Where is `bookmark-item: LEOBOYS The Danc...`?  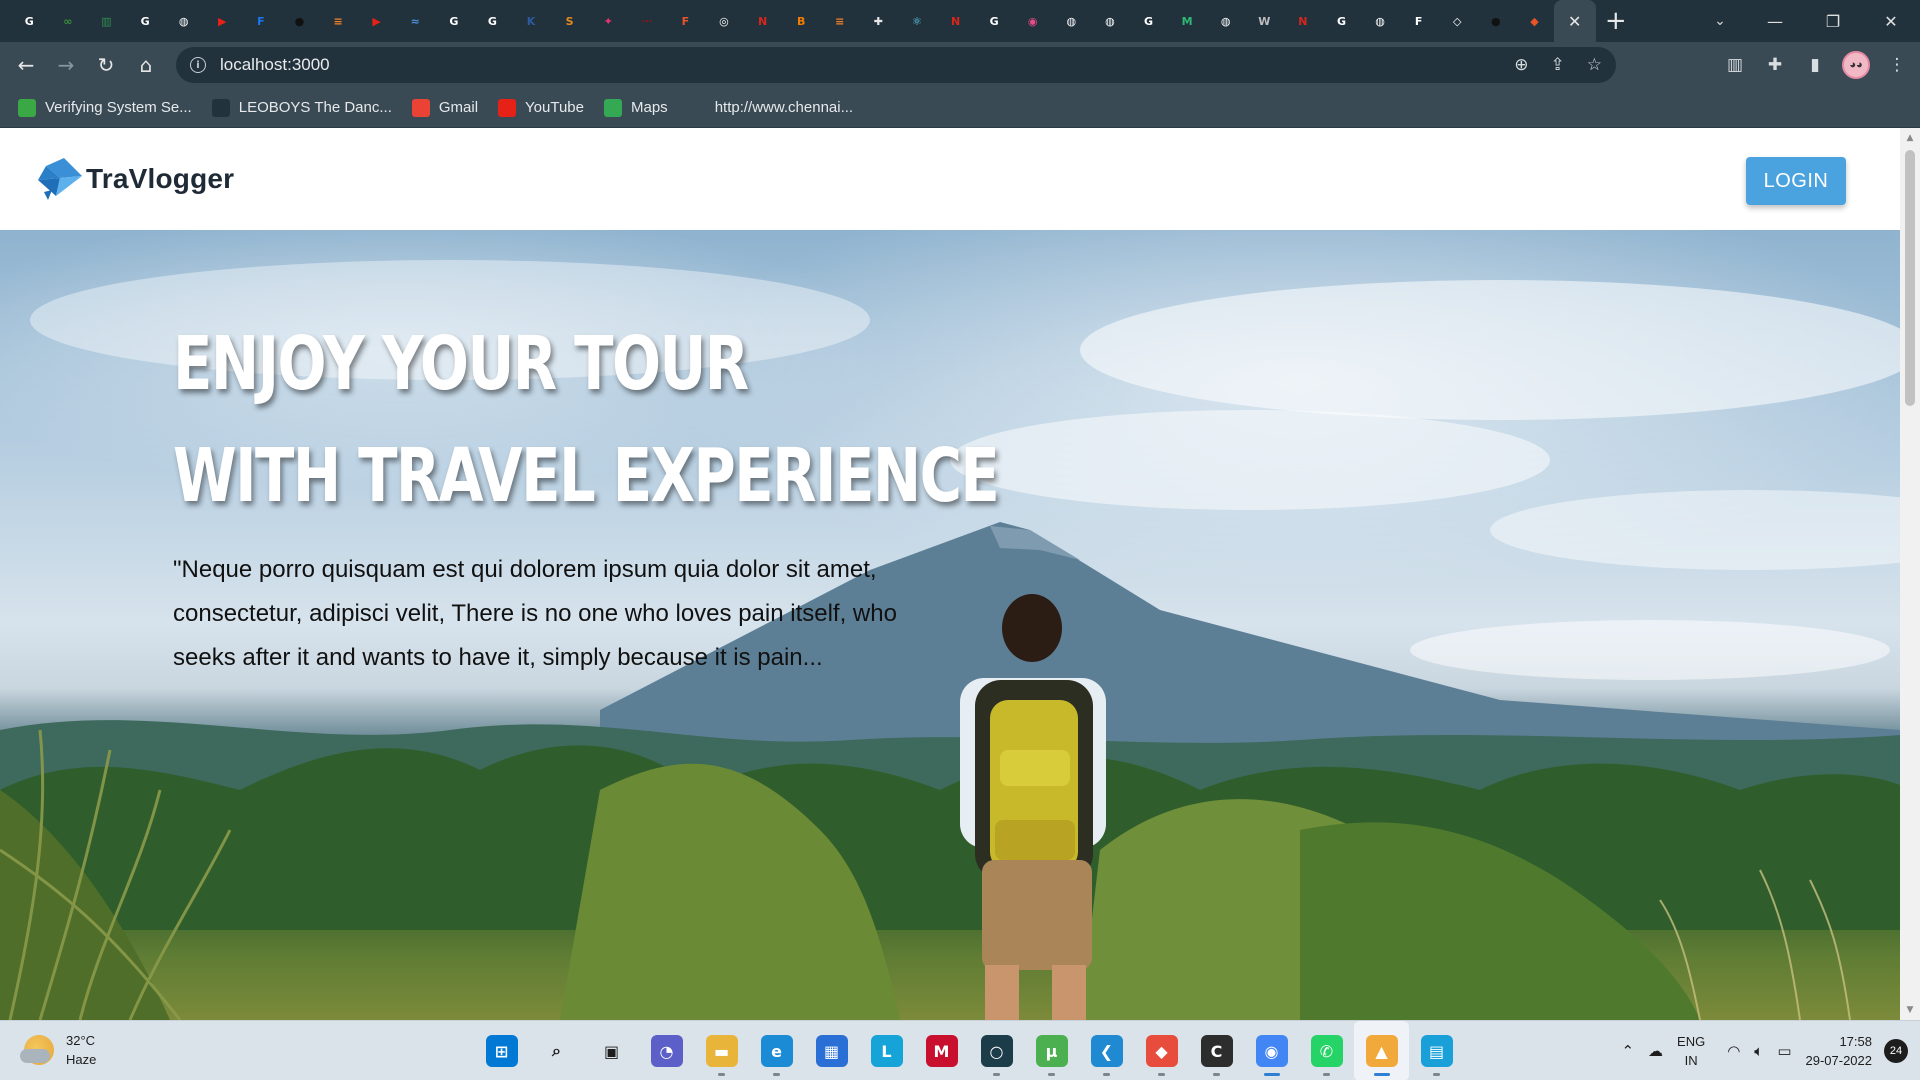
bookmark-item: LEOBOYS The Danc... is located at coordinates (301, 108).